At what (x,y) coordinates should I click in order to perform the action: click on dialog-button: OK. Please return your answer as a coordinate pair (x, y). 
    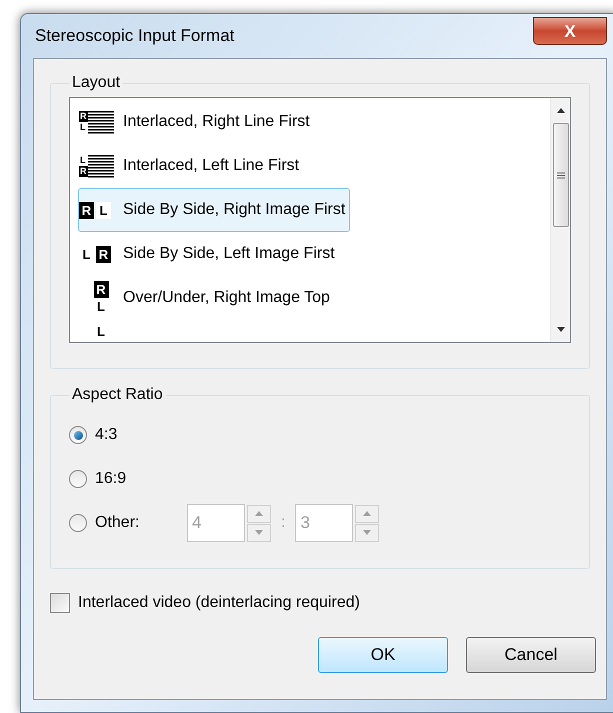
    Looking at the image, I should click on (383, 655).